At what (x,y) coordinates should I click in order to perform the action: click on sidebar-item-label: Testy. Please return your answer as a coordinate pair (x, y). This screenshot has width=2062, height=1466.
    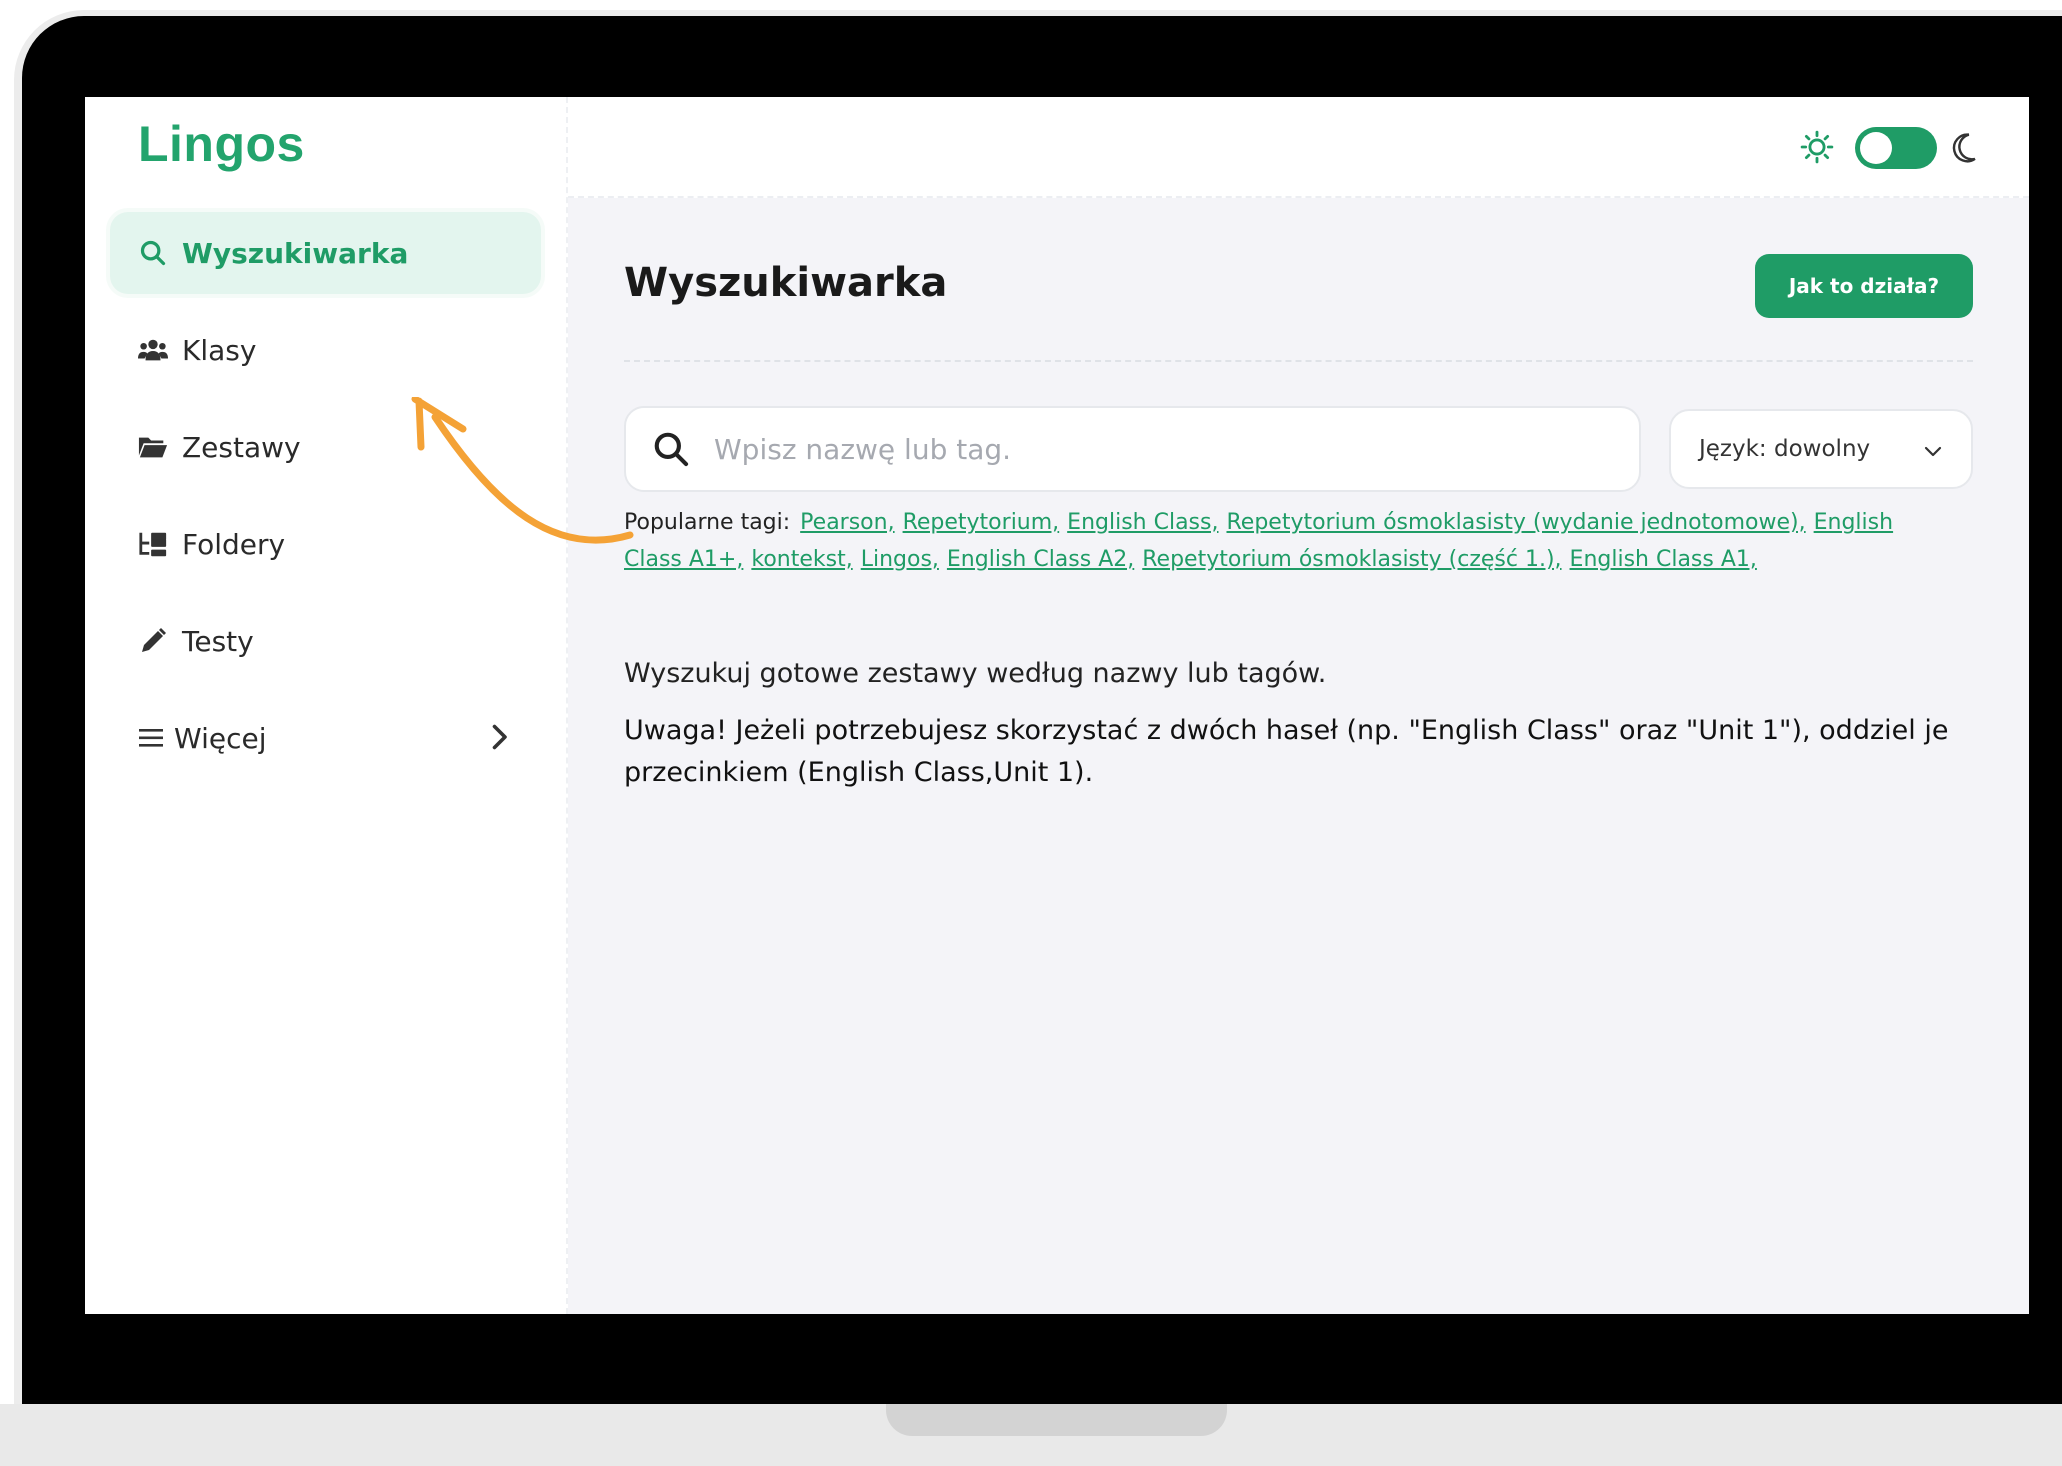
    Looking at the image, I should click on (218, 641).